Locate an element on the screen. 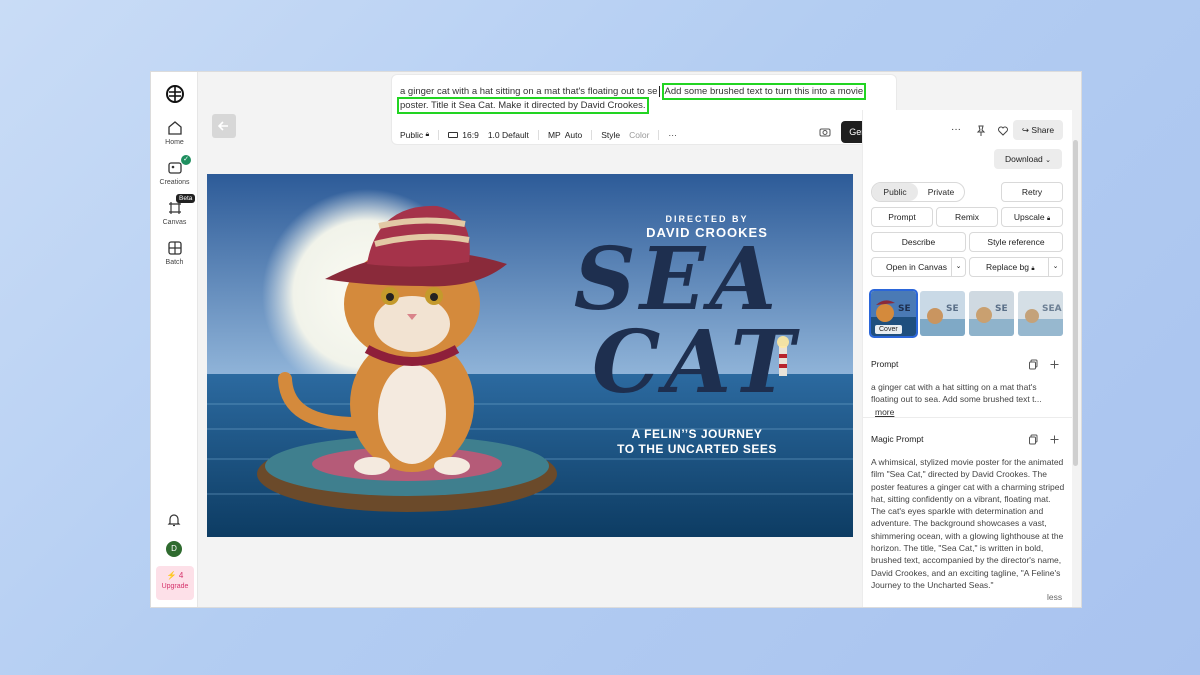  prompt-section-actions is located at coordinates (1039, 364).